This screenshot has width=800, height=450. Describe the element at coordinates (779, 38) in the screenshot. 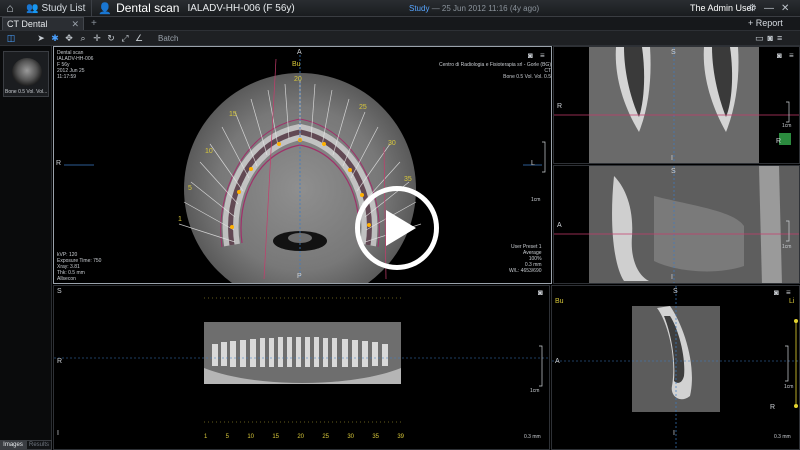

I see `menu-icon: ≡` at that location.